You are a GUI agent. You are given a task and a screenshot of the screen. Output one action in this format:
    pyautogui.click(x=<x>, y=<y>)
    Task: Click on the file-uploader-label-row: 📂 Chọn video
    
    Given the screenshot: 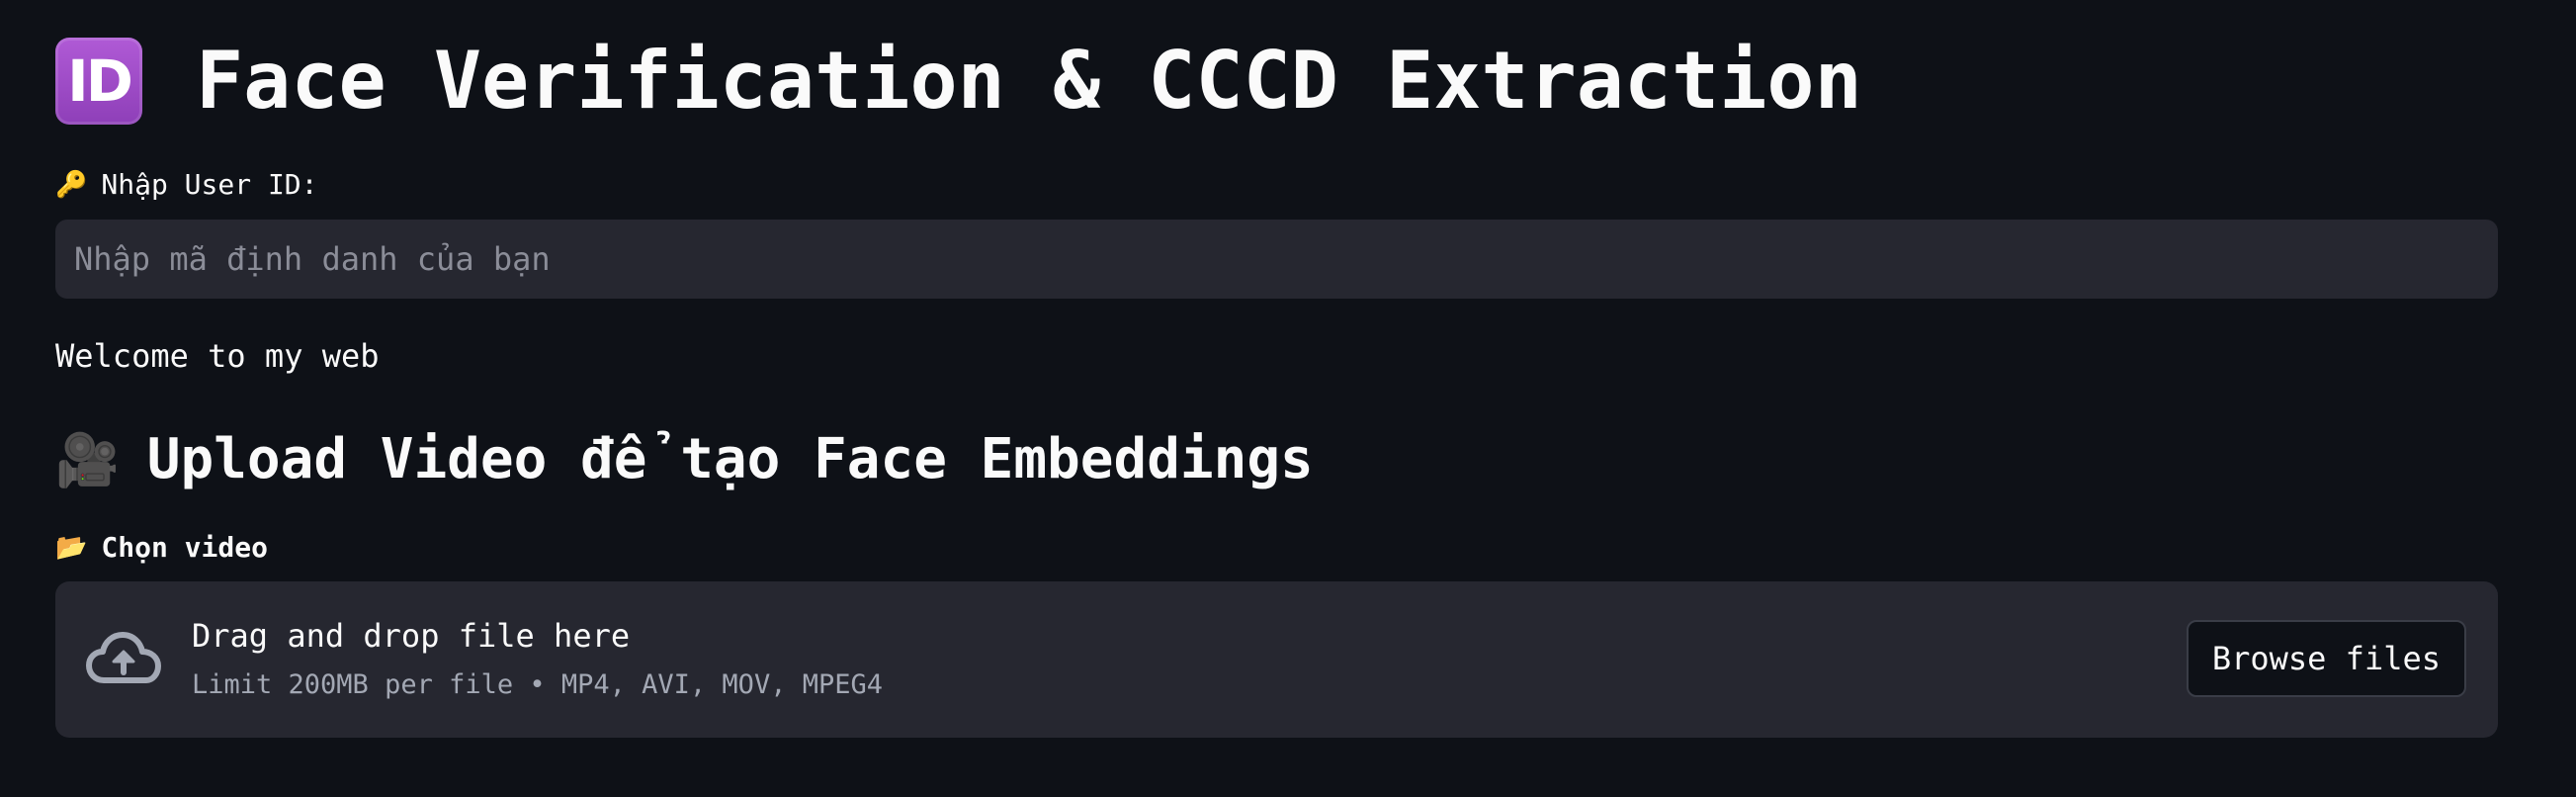 What is the action you would take?
    pyautogui.click(x=161, y=547)
    